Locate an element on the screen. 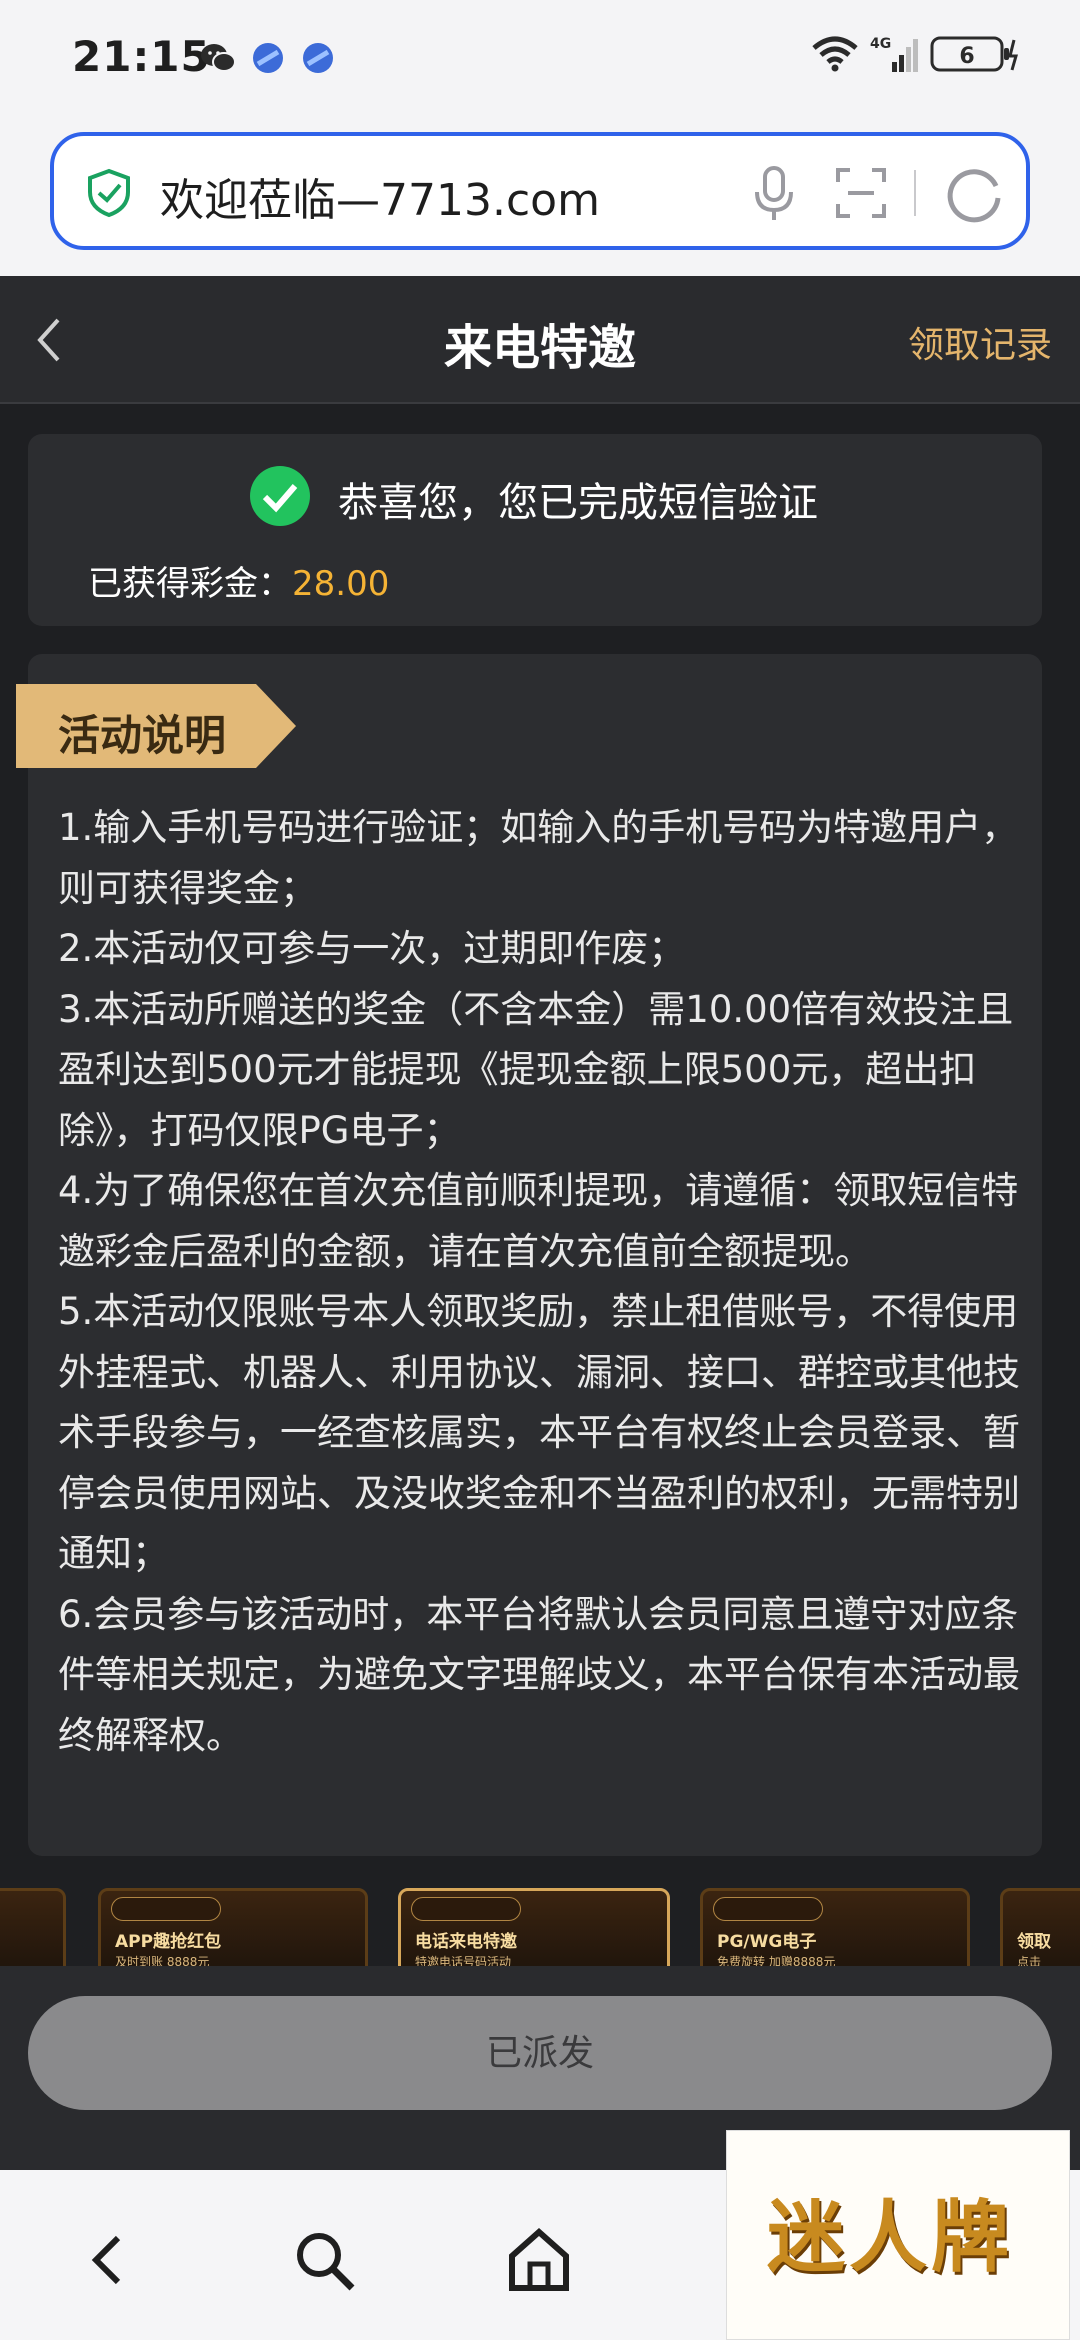 The height and width of the screenshot is (2340, 1080). wifi-icon is located at coordinates (835, 54).